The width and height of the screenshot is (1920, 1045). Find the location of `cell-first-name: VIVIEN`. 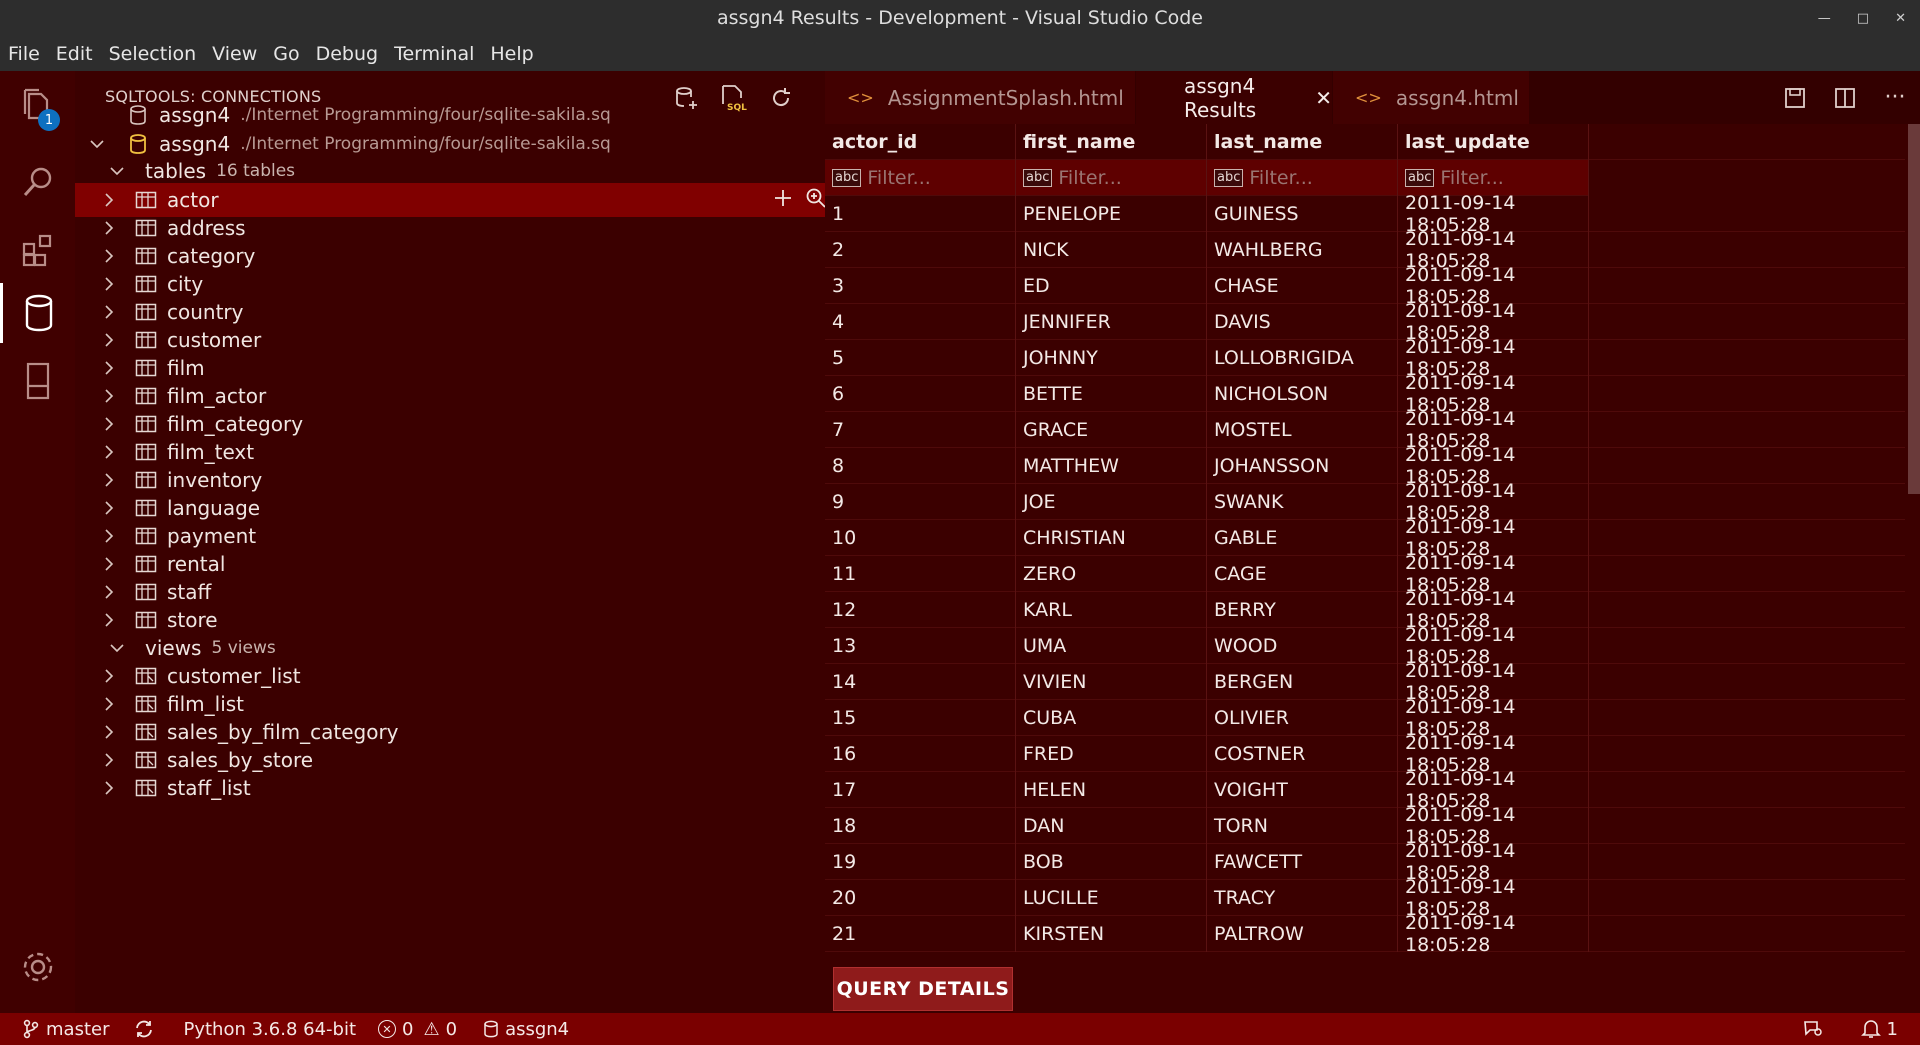

cell-first-name: VIVIEN is located at coordinates (1111, 681).